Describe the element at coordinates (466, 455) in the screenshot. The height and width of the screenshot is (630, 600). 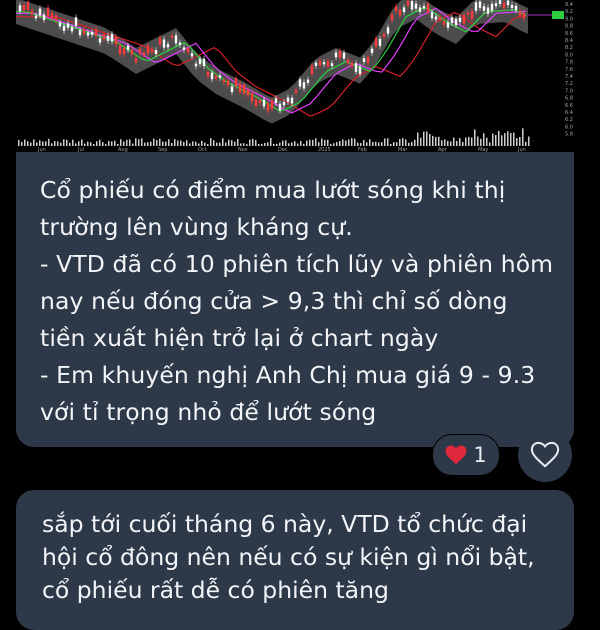
I see `reaction-chip: 1` at that location.